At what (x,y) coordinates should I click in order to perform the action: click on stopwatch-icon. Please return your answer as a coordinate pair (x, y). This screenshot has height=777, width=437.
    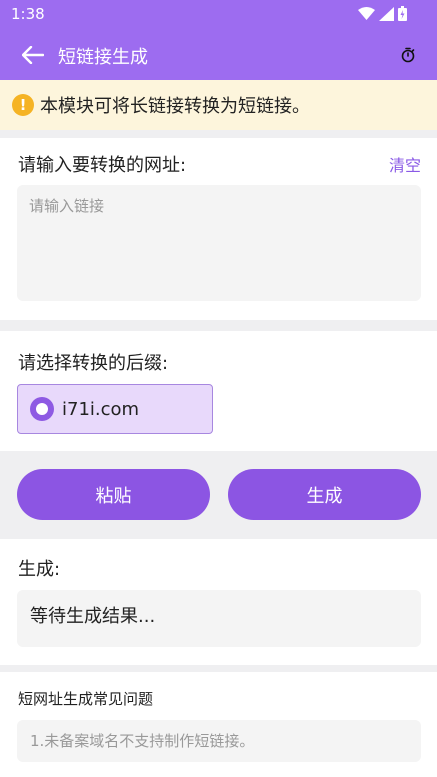
    Looking at the image, I should click on (408, 55).